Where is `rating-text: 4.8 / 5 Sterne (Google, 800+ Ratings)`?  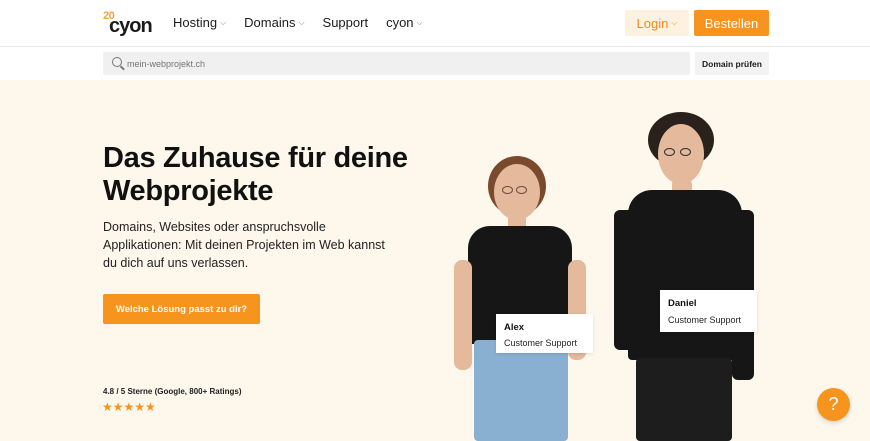 rating-text: 4.8 / 5 Sterne (Google, 800+ Ratings) is located at coordinates (172, 391).